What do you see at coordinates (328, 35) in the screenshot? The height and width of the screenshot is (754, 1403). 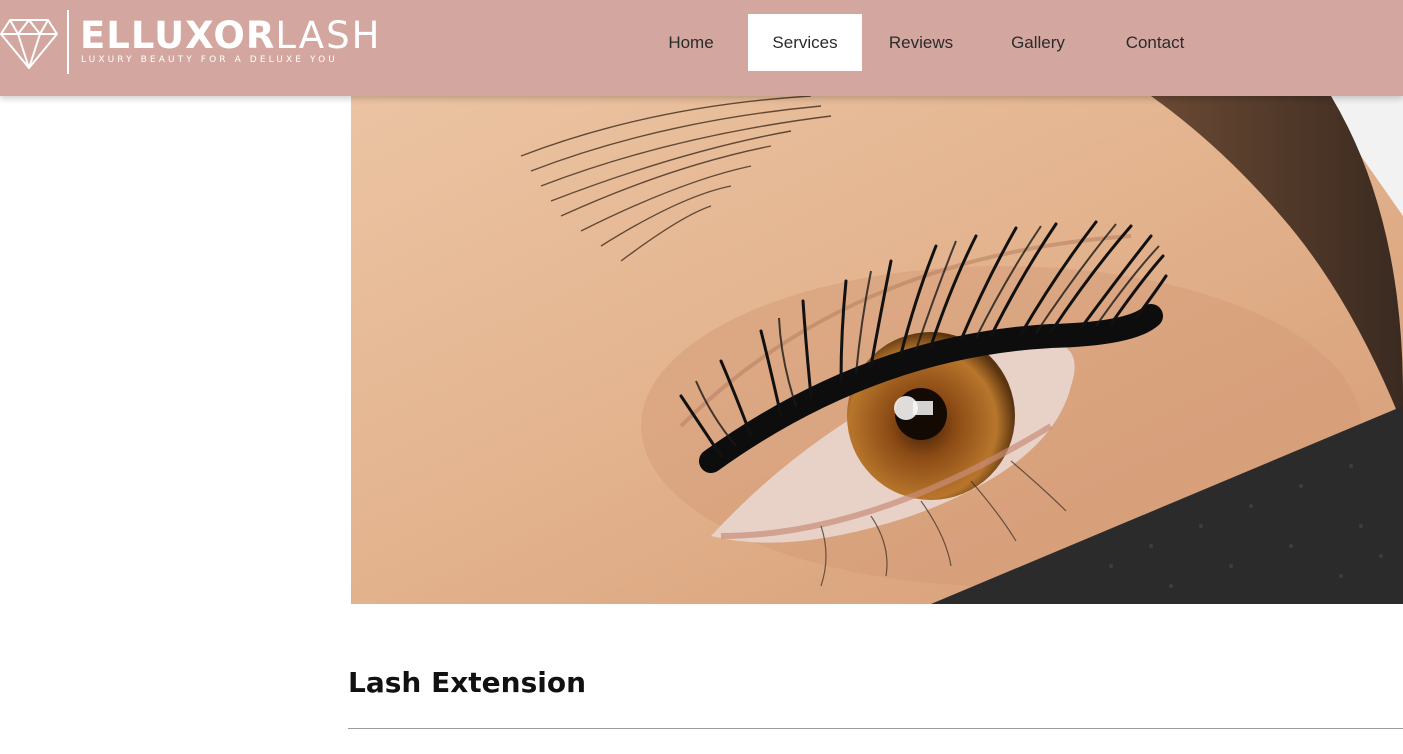 I see `brand-name-light: LASH` at bounding box center [328, 35].